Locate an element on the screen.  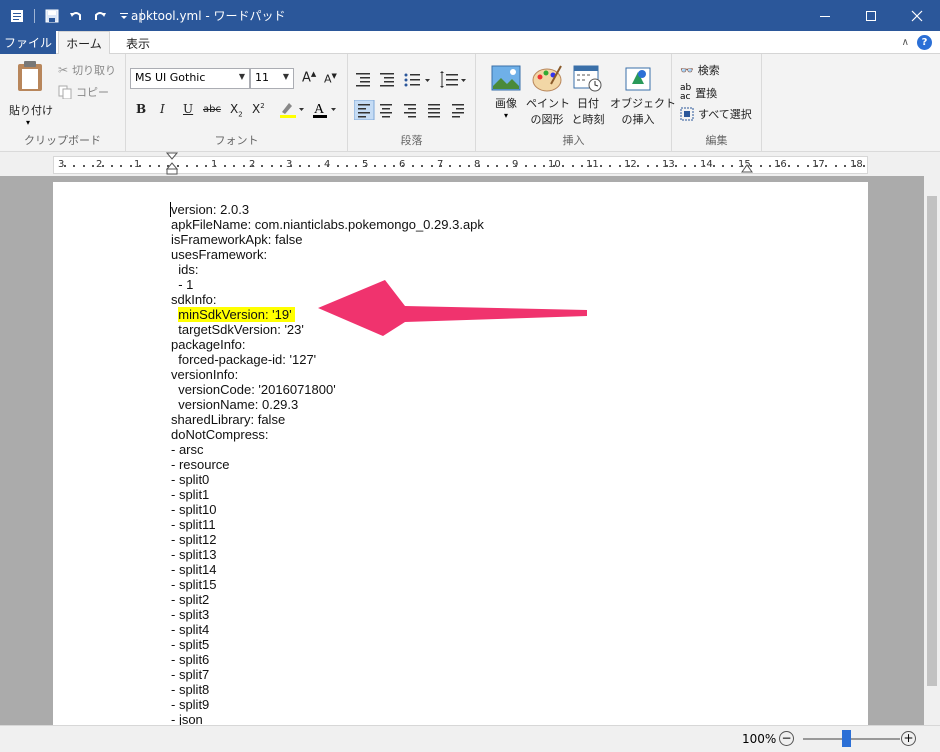
subscript-button: X2 is located at coordinates (236, 110).